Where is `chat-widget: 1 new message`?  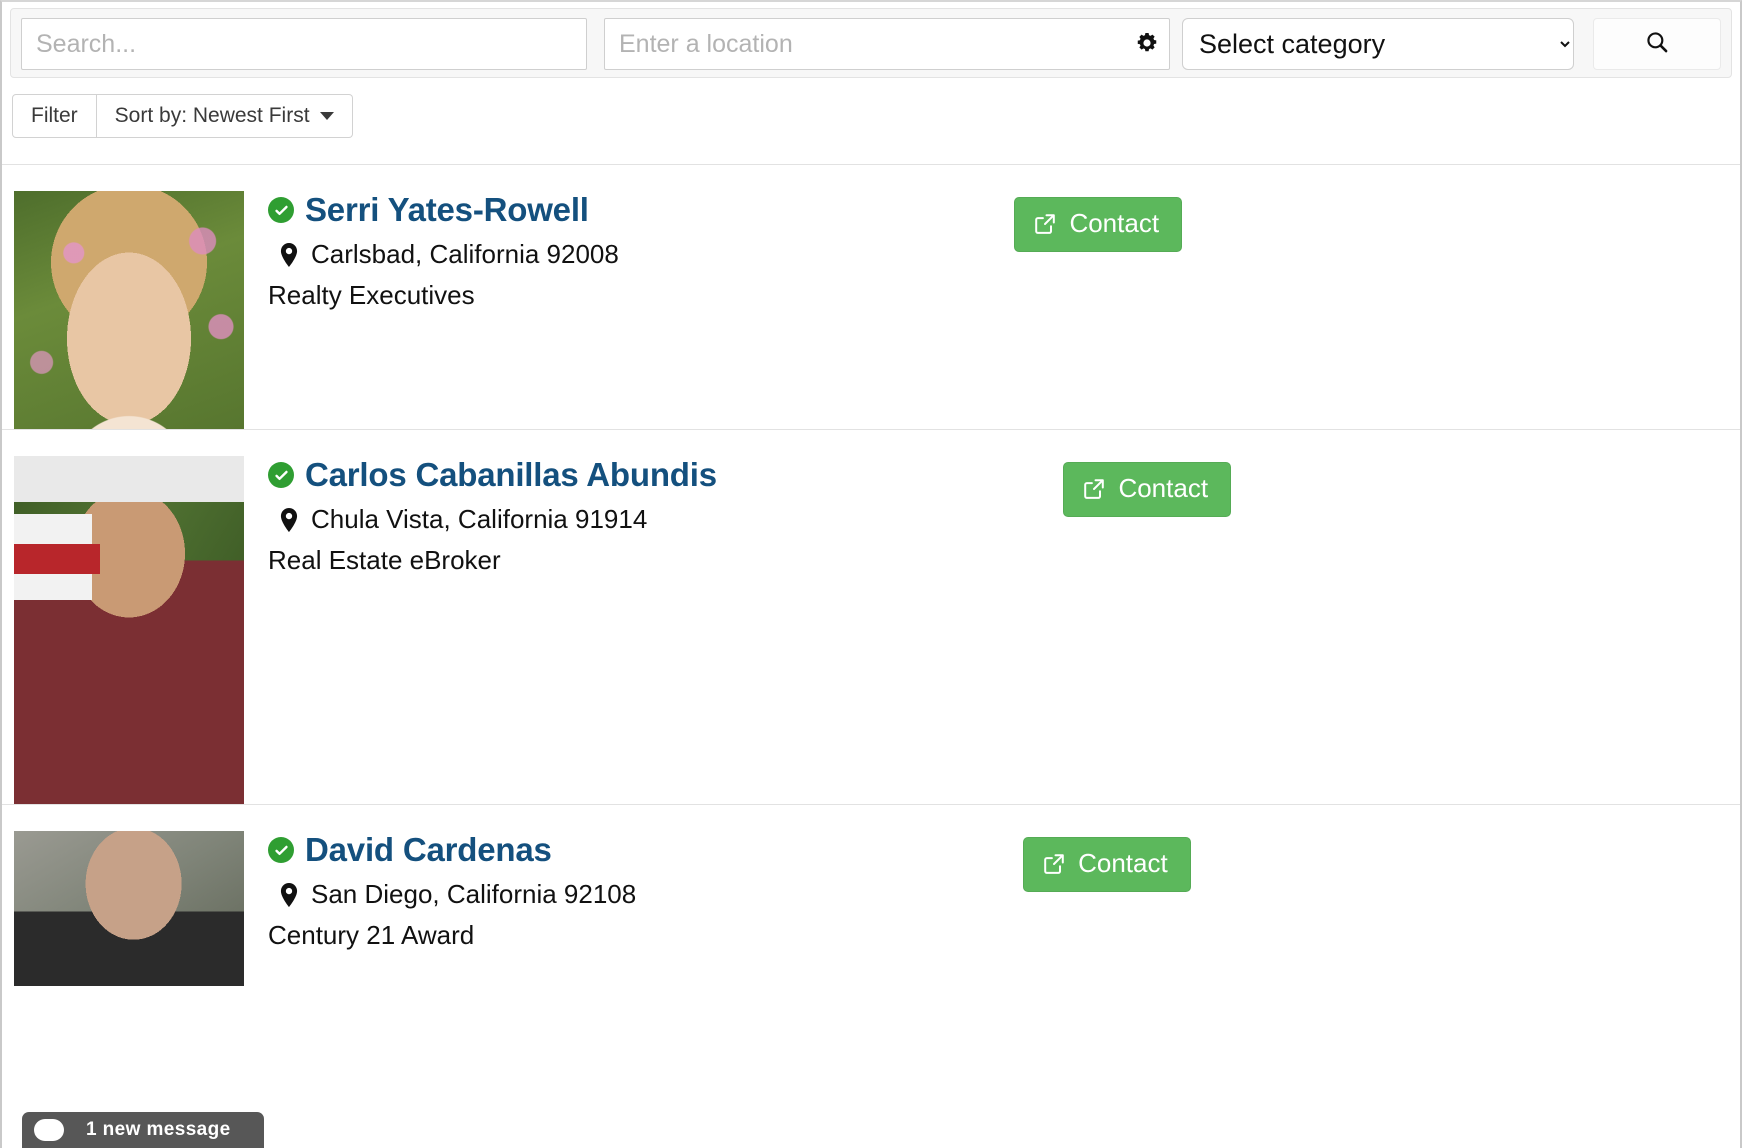 chat-widget: 1 new message is located at coordinates (143, 1130).